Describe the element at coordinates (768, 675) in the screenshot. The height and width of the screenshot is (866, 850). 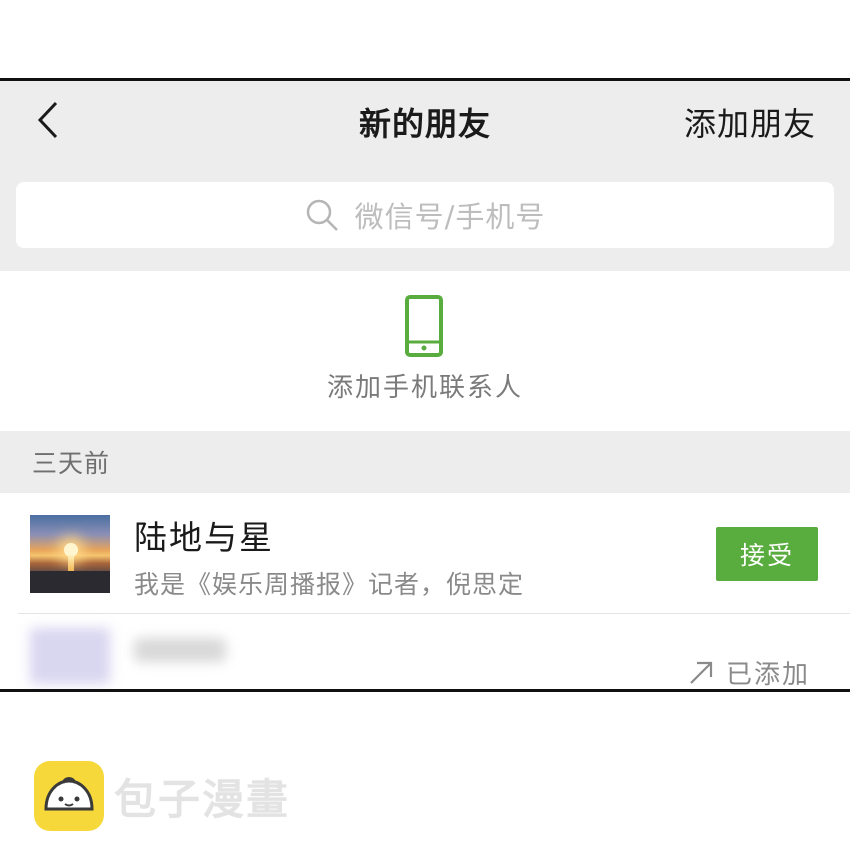
I see `added-status-label: 已添加` at that location.